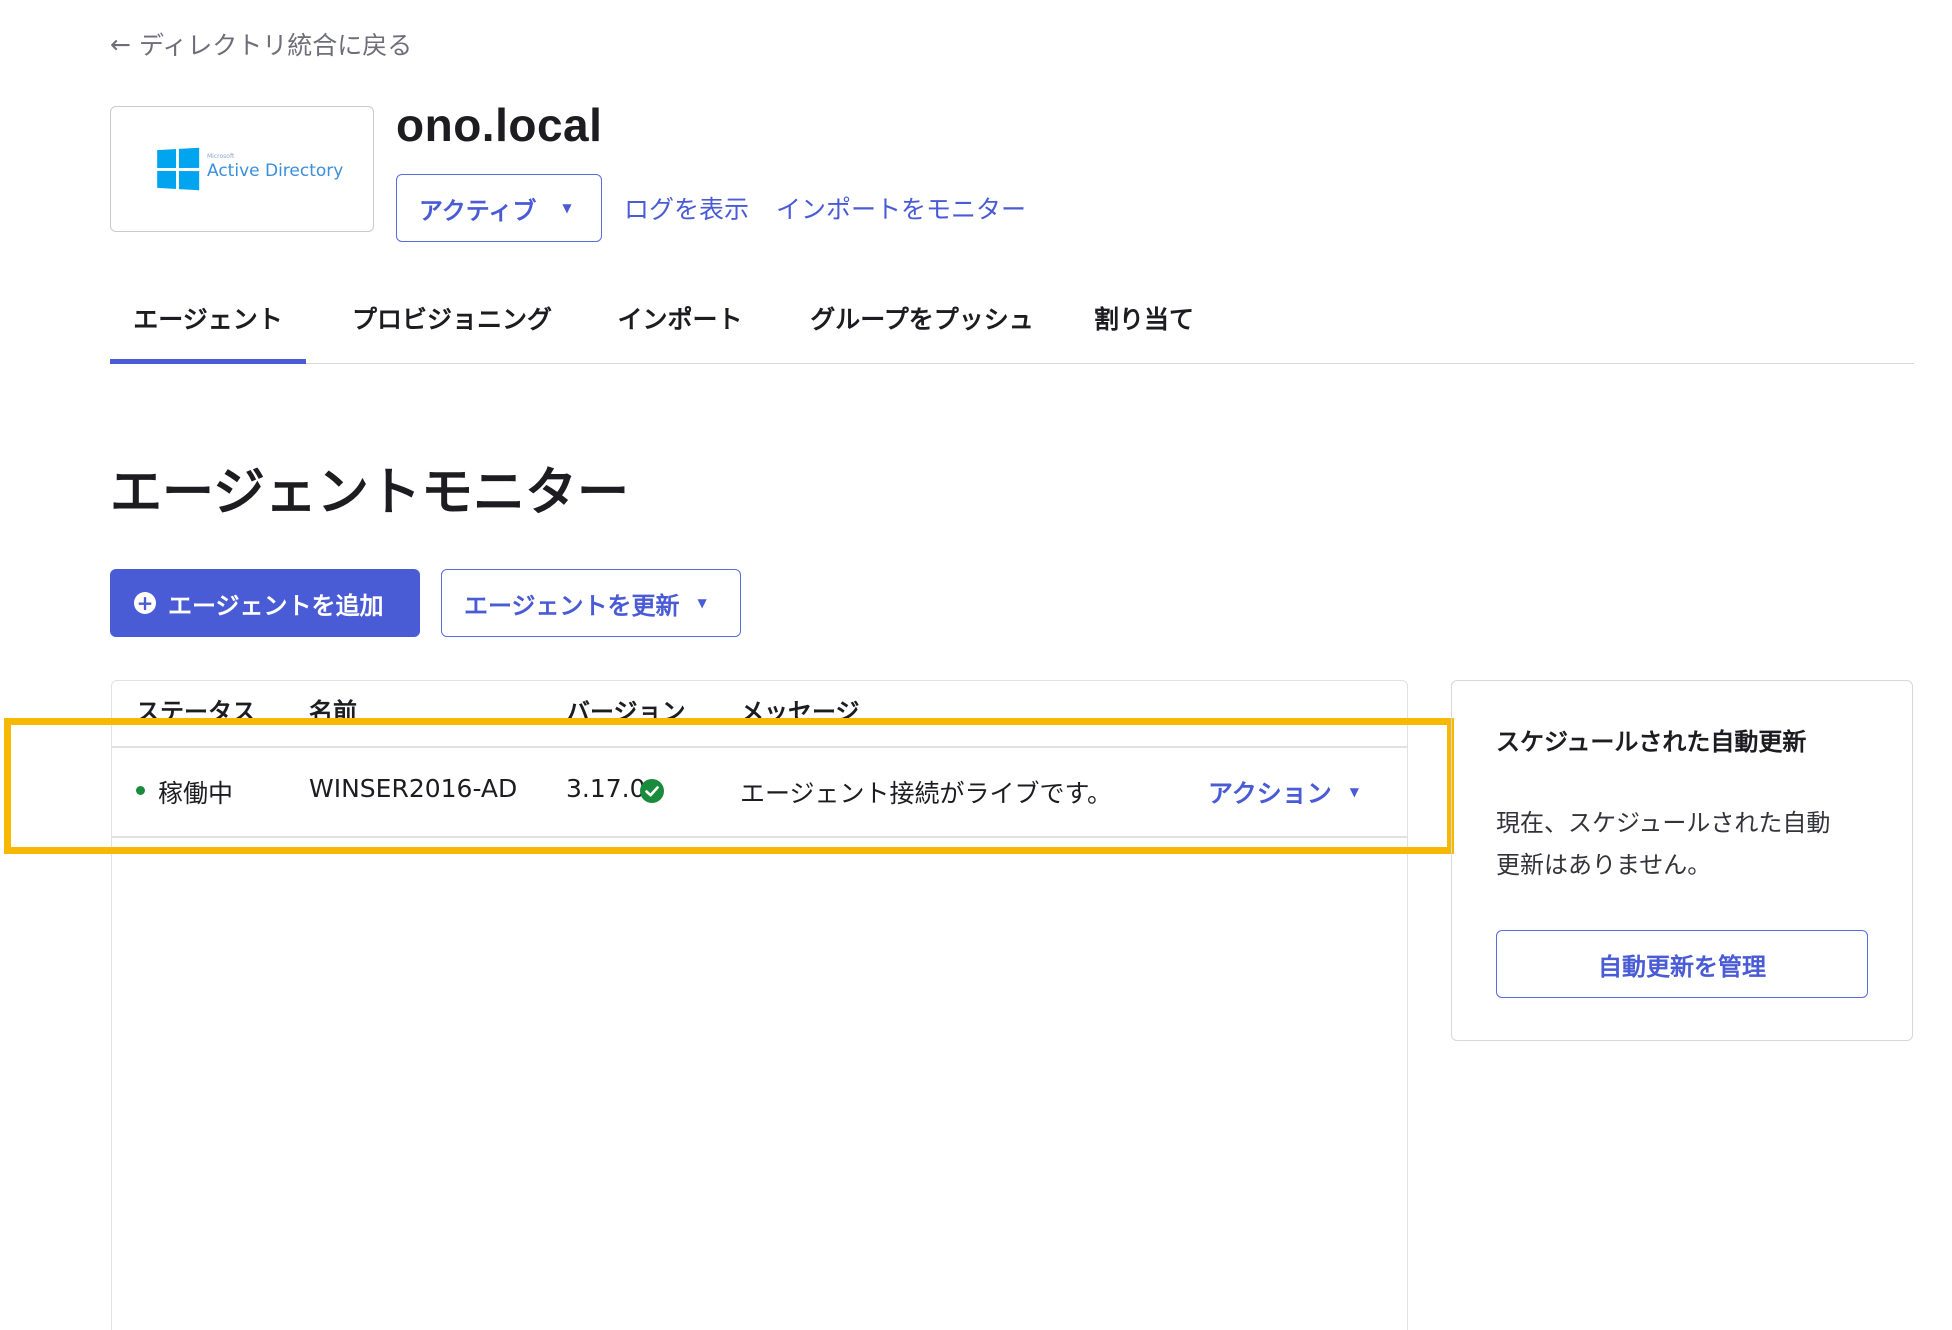  I want to click on logo-brand: Microsoft, so click(221, 156).